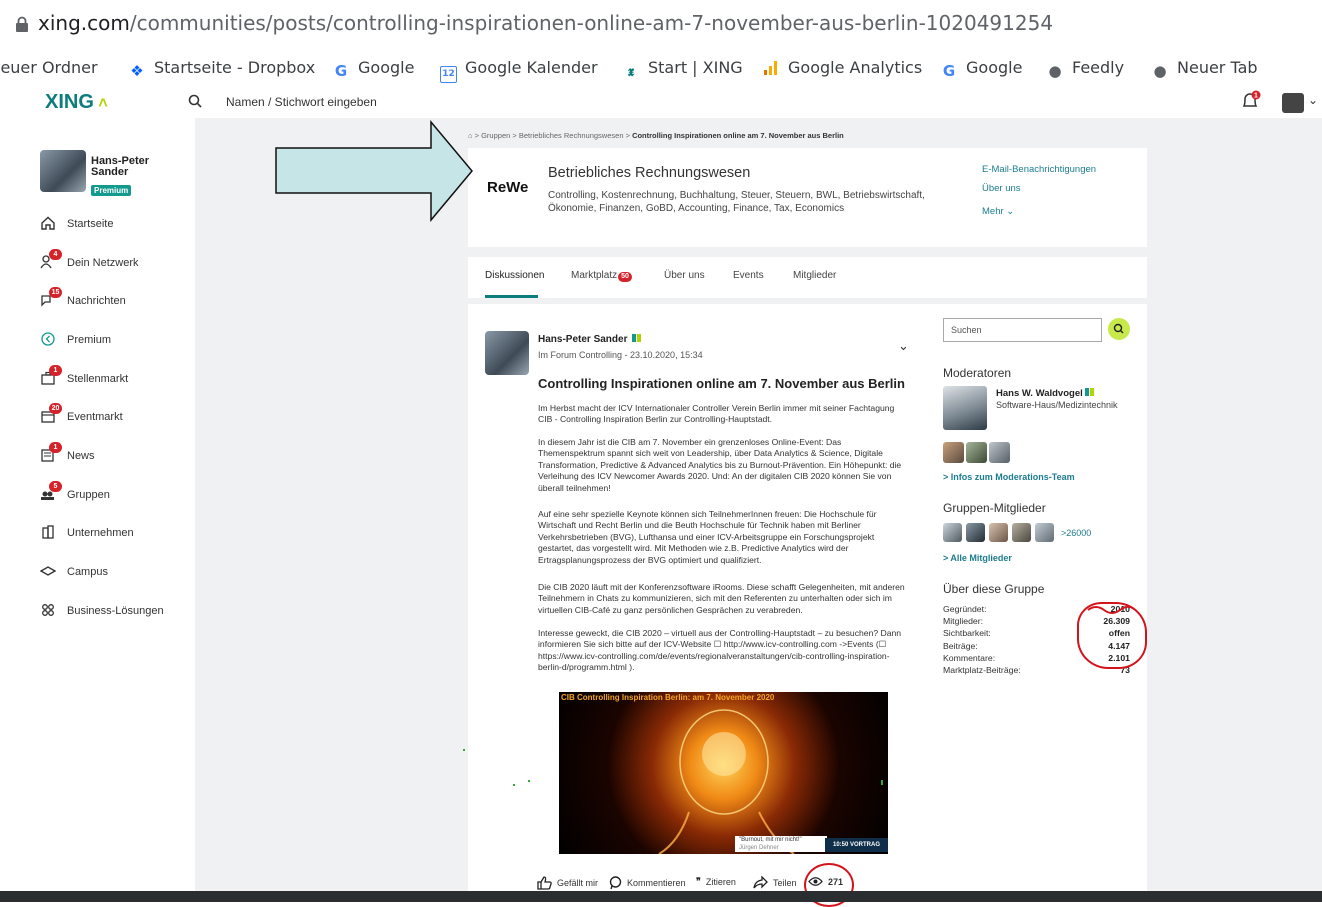 The image size is (1322, 907). I want to click on bookmark-label: Startseite - Dropbox, so click(235, 67).